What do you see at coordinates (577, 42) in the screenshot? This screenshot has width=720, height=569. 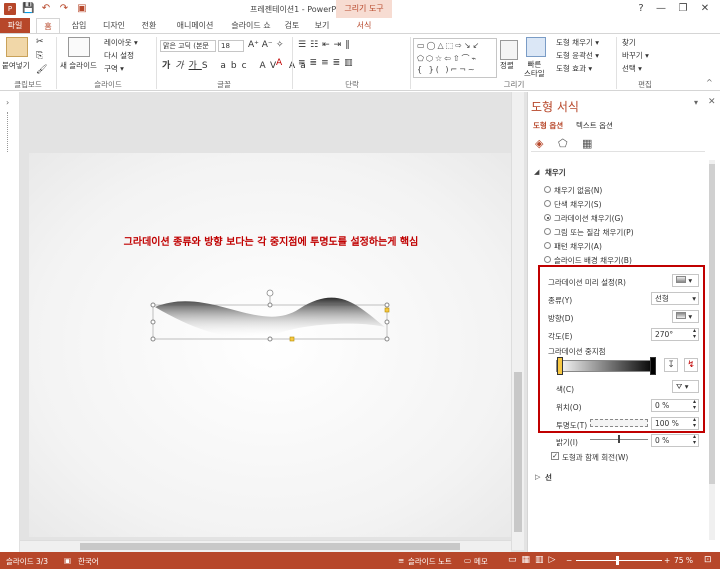 I see `shape-fill-button: 도형 채우기 ▾` at bounding box center [577, 42].